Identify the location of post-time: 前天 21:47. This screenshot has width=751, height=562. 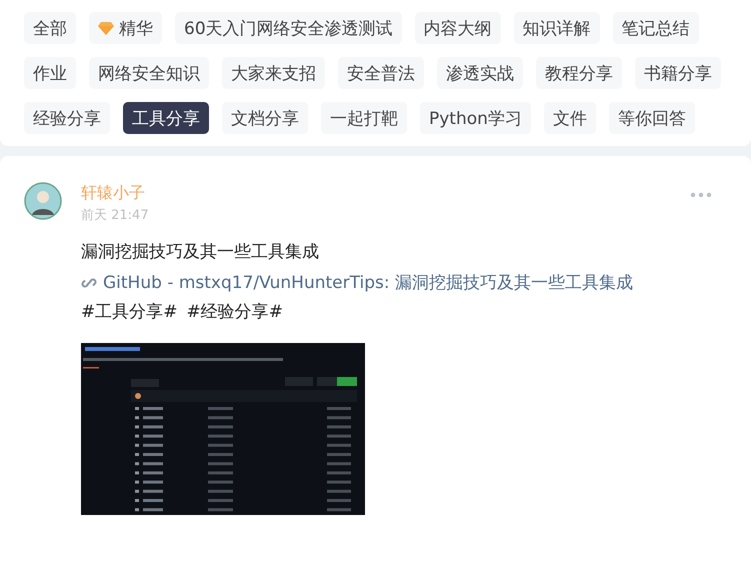
(115, 215).